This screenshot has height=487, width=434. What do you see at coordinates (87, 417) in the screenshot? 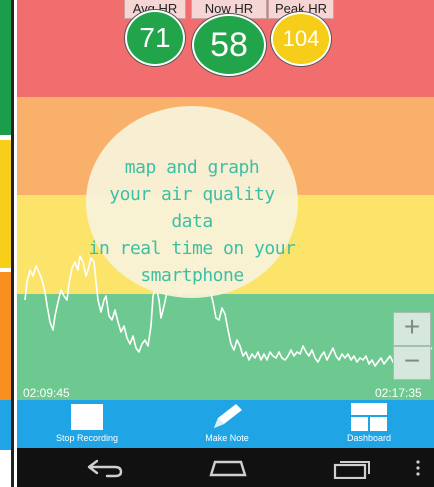
I see `stop-square-icon` at bounding box center [87, 417].